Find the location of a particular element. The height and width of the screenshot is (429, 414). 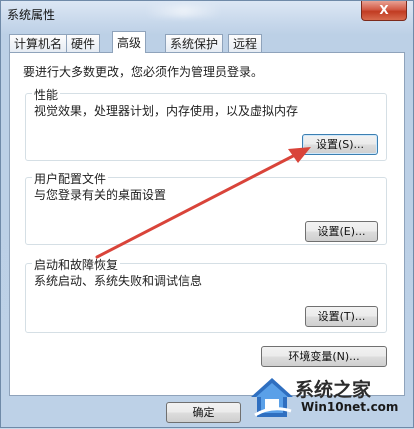

red-annotation-arrow is located at coordinates (203, 203).